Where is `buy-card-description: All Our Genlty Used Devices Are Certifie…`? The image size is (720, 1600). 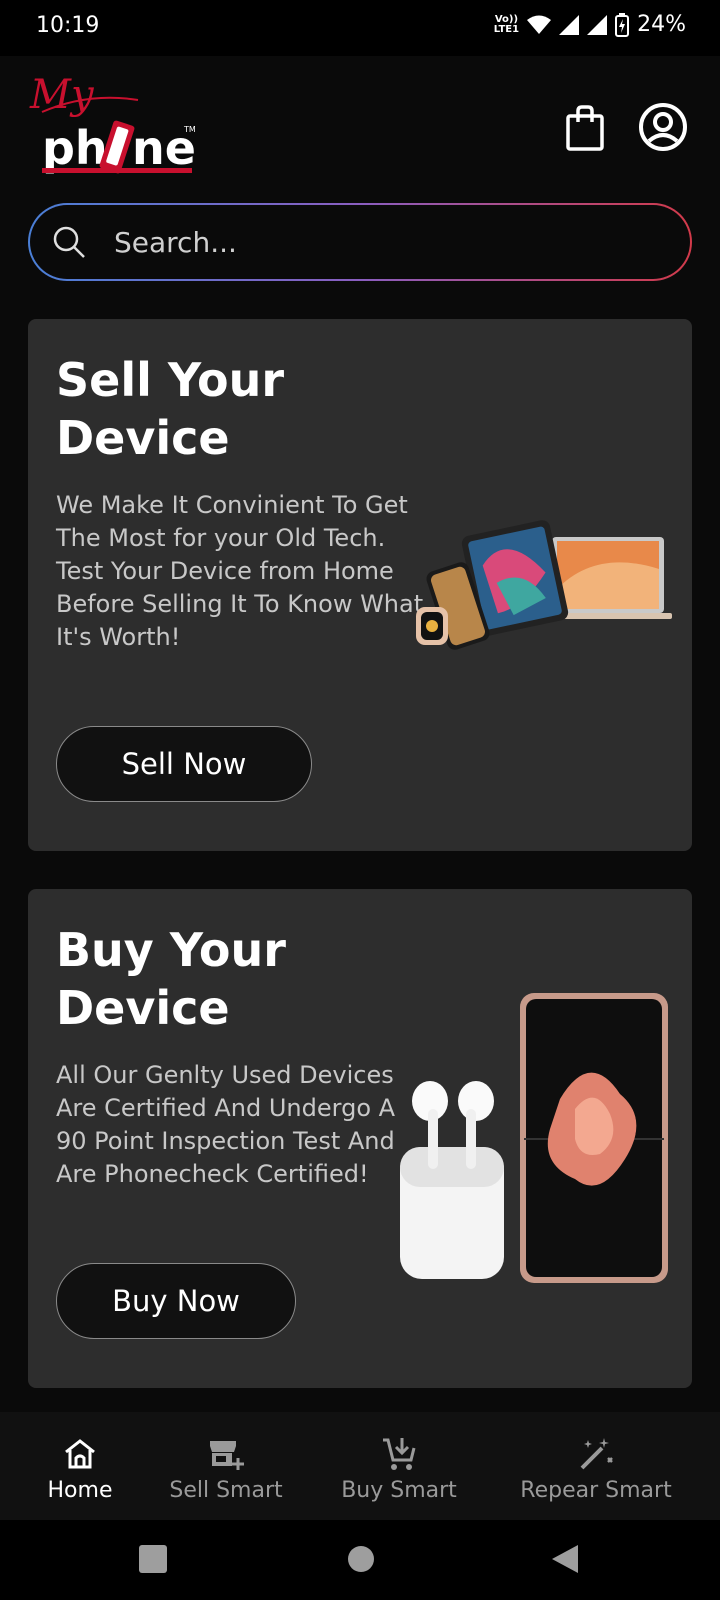
buy-card-description: All Our Genlty Used Devices Are Certifie… is located at coordinates (226, 1124).